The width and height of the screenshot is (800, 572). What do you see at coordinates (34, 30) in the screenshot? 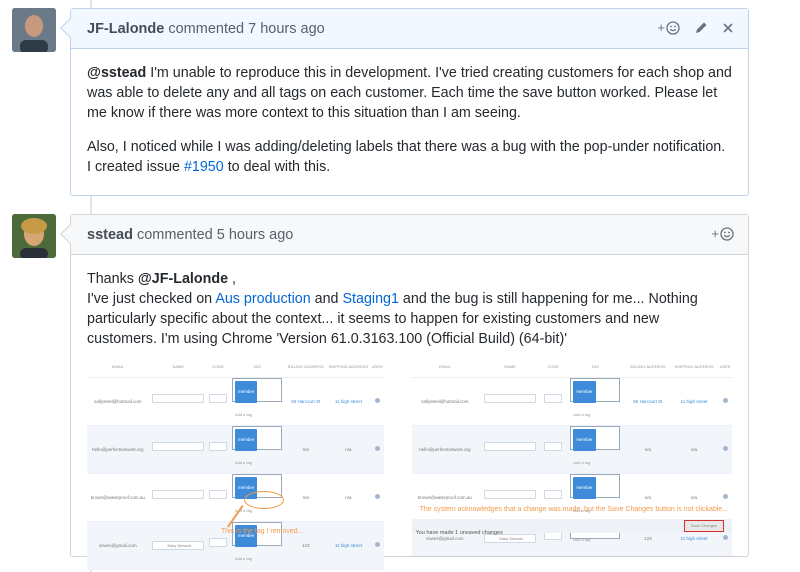
I see `avatar-jf-lalonde` at bounding box center [34, 30].